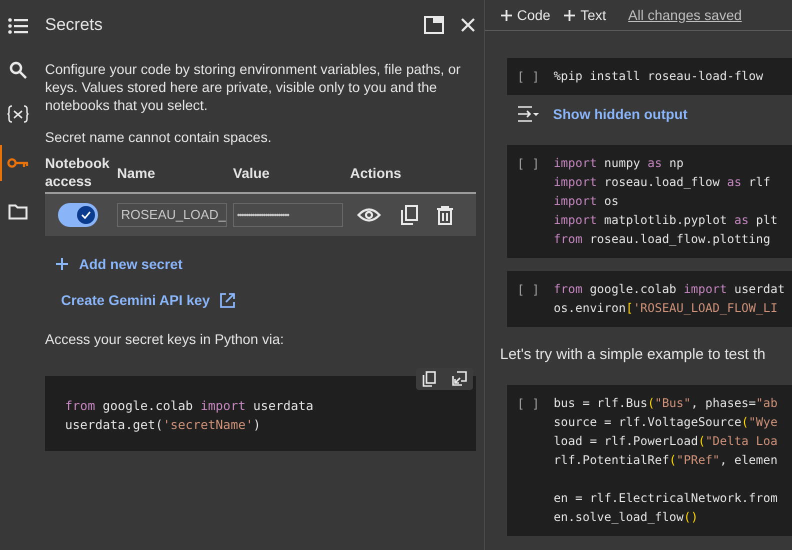 This screenshot has width=792, height=550. Describe the element at coordinates (74, 25) in the screenshot. I see `panel-title: Secrets` at that location.